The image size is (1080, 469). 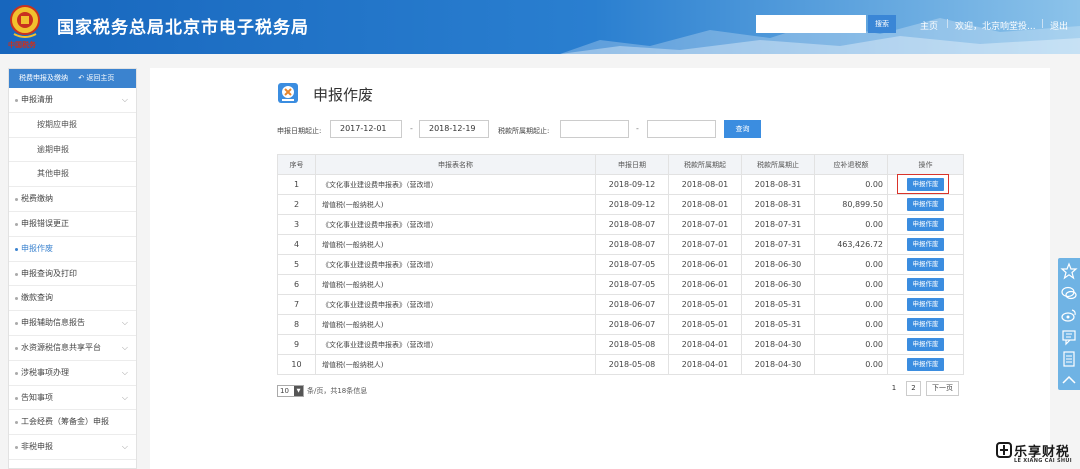 I want to click on end-date-input: 2018-12-19, so click(x=454, y=129).